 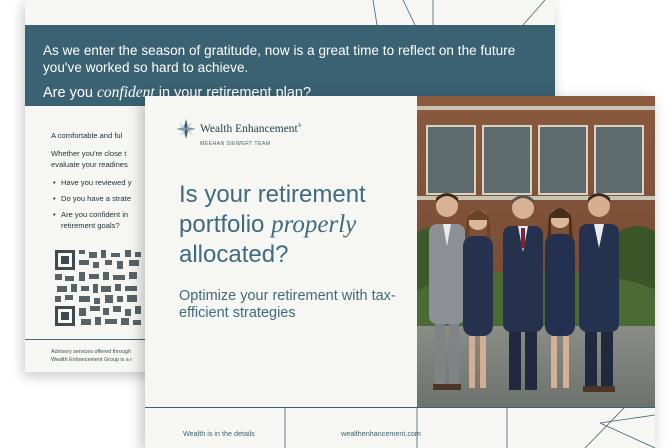 What do you see at coordinates (98, 288) in the screenshot?
I see `qr-code-icon` at bounding box center [98, 288].